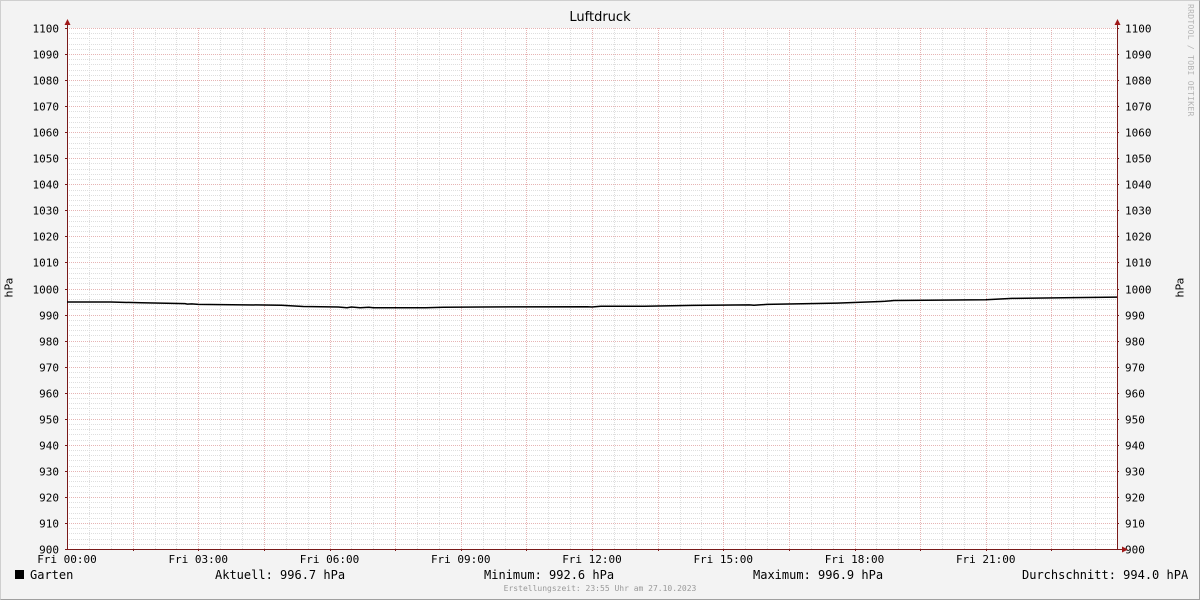 Image resolution: width=1200 pixels, height=600 pixels. Describe the element at coordinates (986, 559) in the screenshot. I see `x-tick-label: Fri 21:00` at that location.